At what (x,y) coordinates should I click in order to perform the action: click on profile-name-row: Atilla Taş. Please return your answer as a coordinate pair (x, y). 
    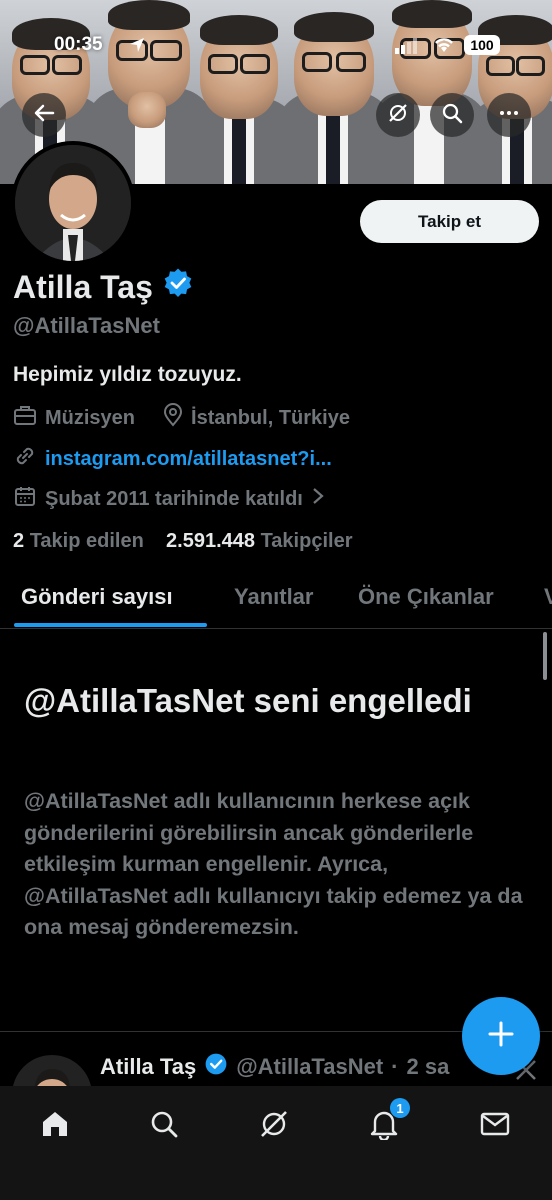
    Looking at the image, I should click on (103, 287).